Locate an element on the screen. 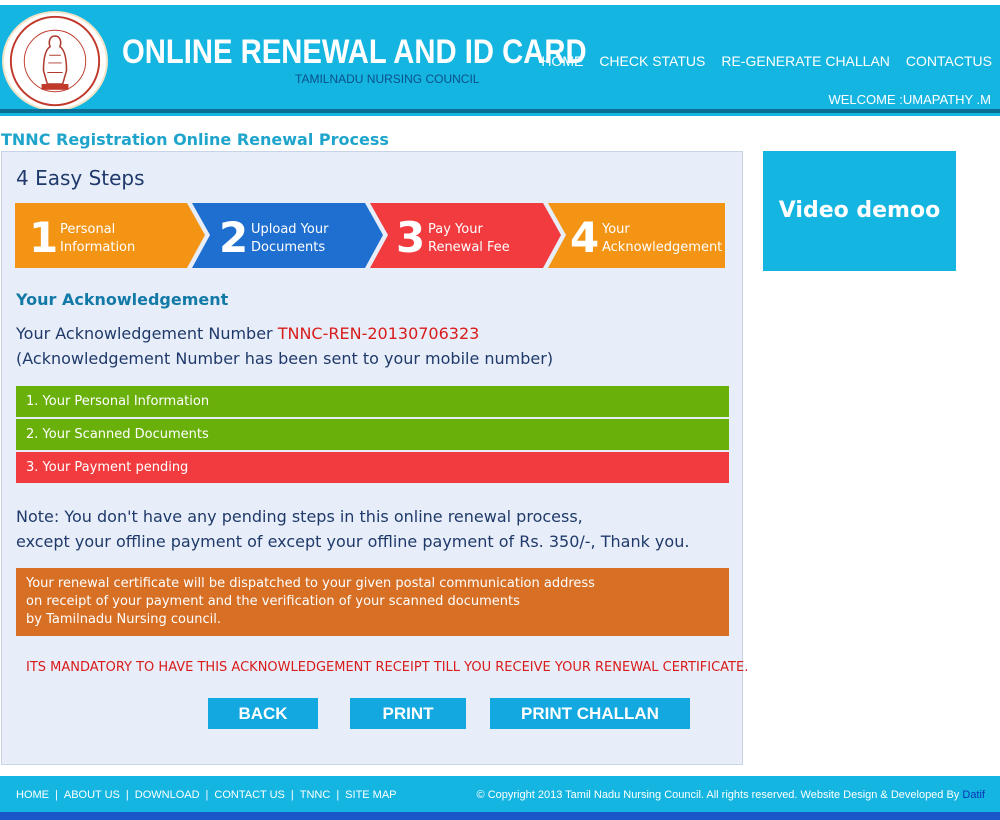 This screenshot has height=820, width=1000. step-4-number: 4 is located at coordinates (584, 237).